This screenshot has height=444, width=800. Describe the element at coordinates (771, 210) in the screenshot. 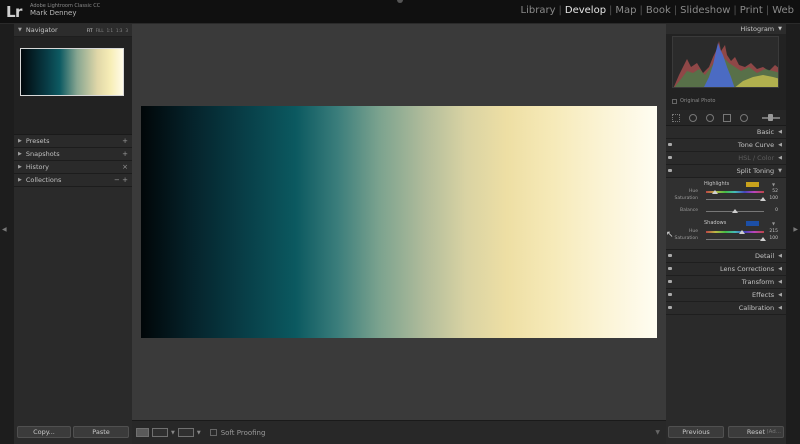

I see `balance-value: 0` at that location.